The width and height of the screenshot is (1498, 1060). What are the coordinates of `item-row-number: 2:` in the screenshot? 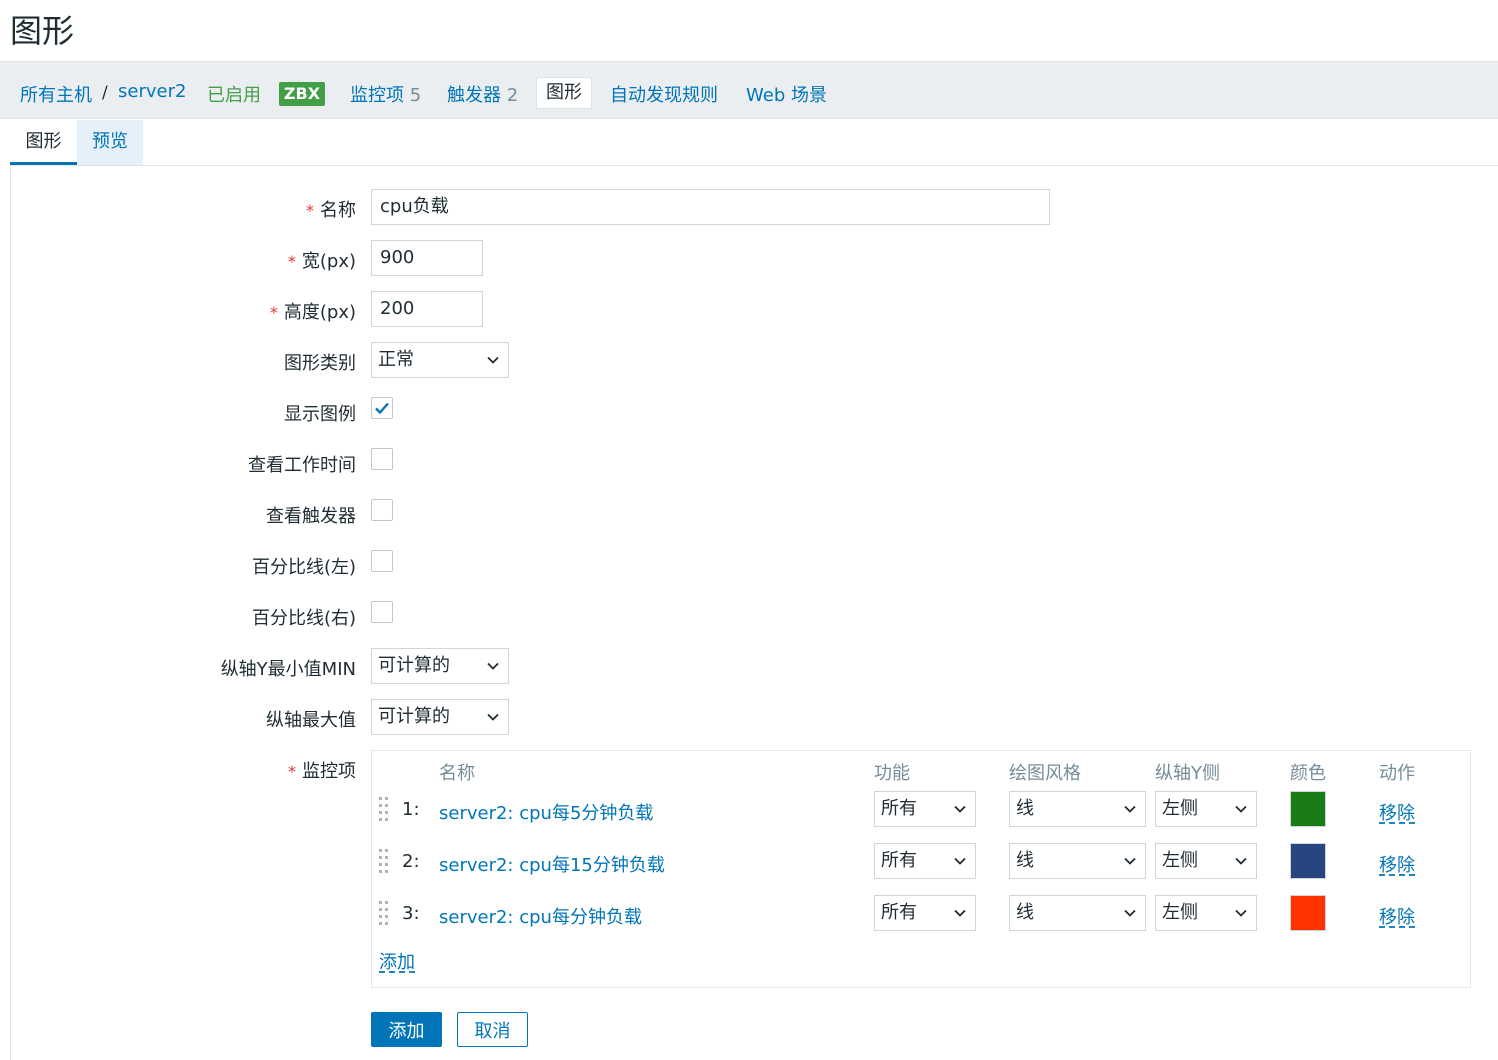 It's located at (411, 861).